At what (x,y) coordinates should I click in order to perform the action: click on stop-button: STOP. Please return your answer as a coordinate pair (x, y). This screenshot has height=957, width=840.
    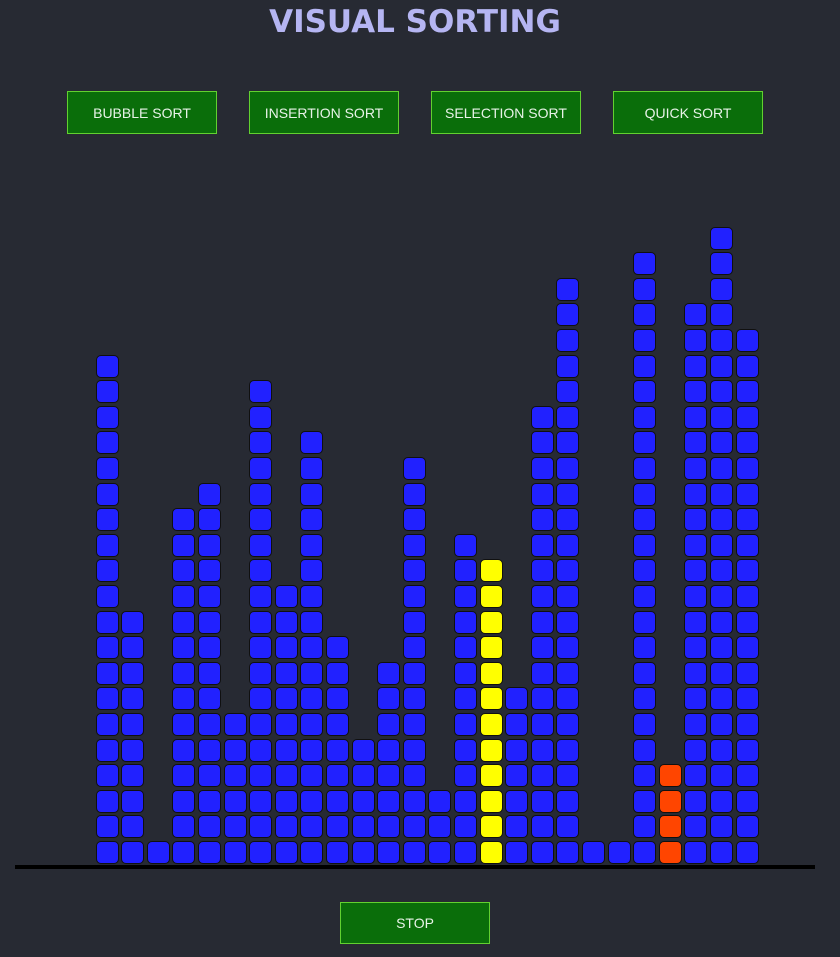
    Looking at the image, I should click on (415, 923).